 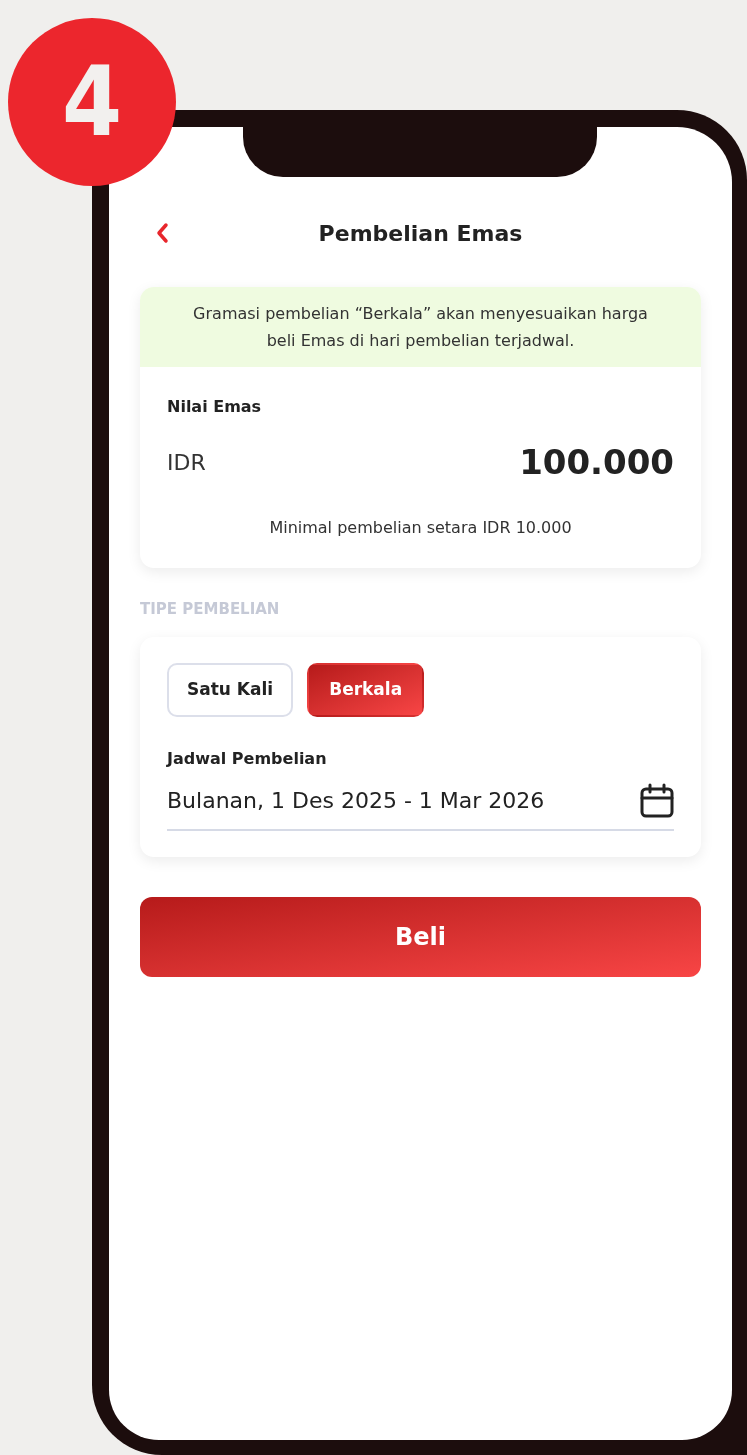 What do you see at coordinates (366, 689) in the screenshot?
I see `purchase-type-option: Berkala` at bounding box center [366, 689].